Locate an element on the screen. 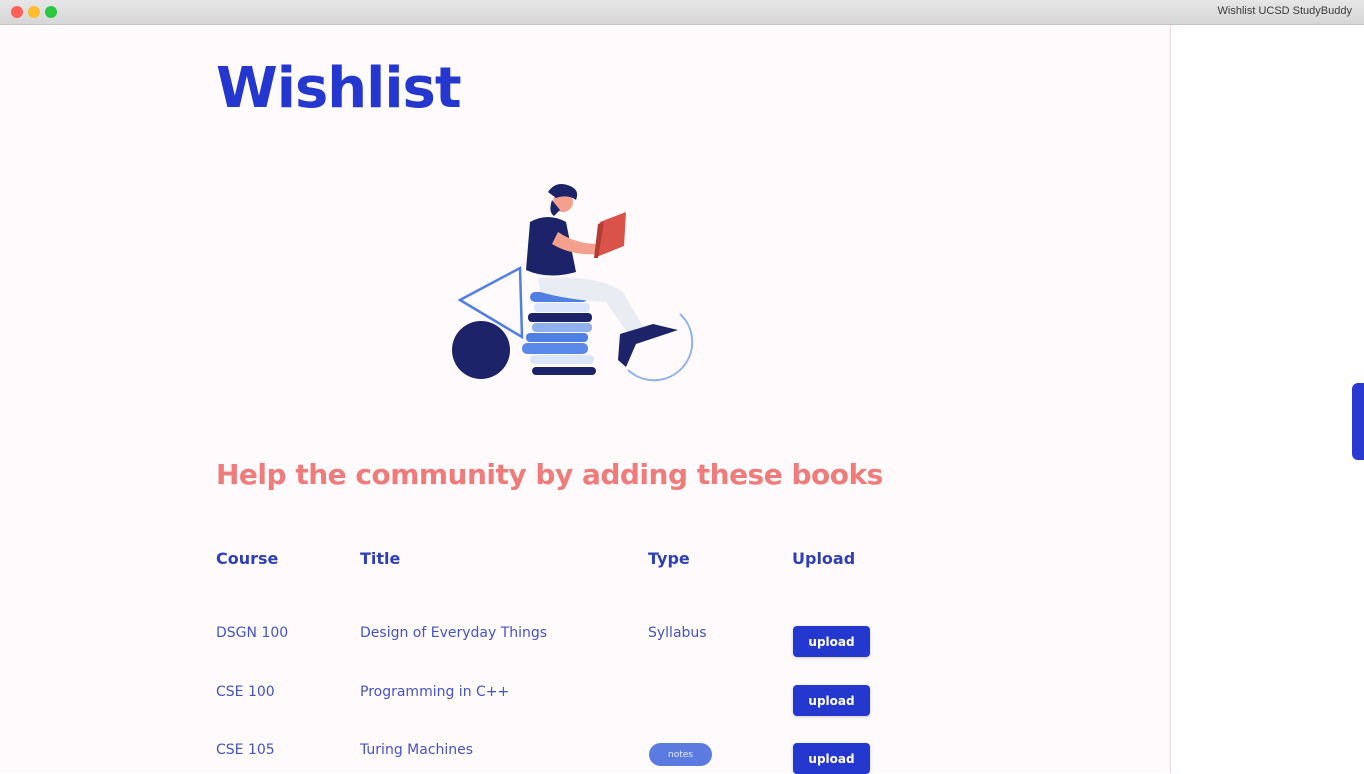 The width and height of the screenshot is (1364, 774). sidebar-toggle-tab is located at coordinates (1358, 421).